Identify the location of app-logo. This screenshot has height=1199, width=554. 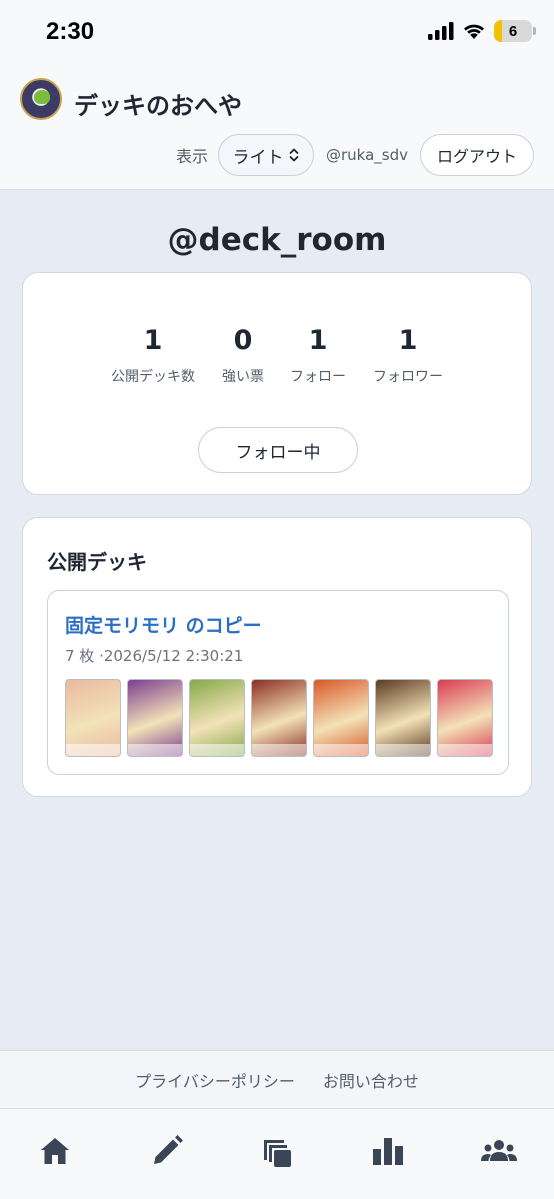
(41, 99).